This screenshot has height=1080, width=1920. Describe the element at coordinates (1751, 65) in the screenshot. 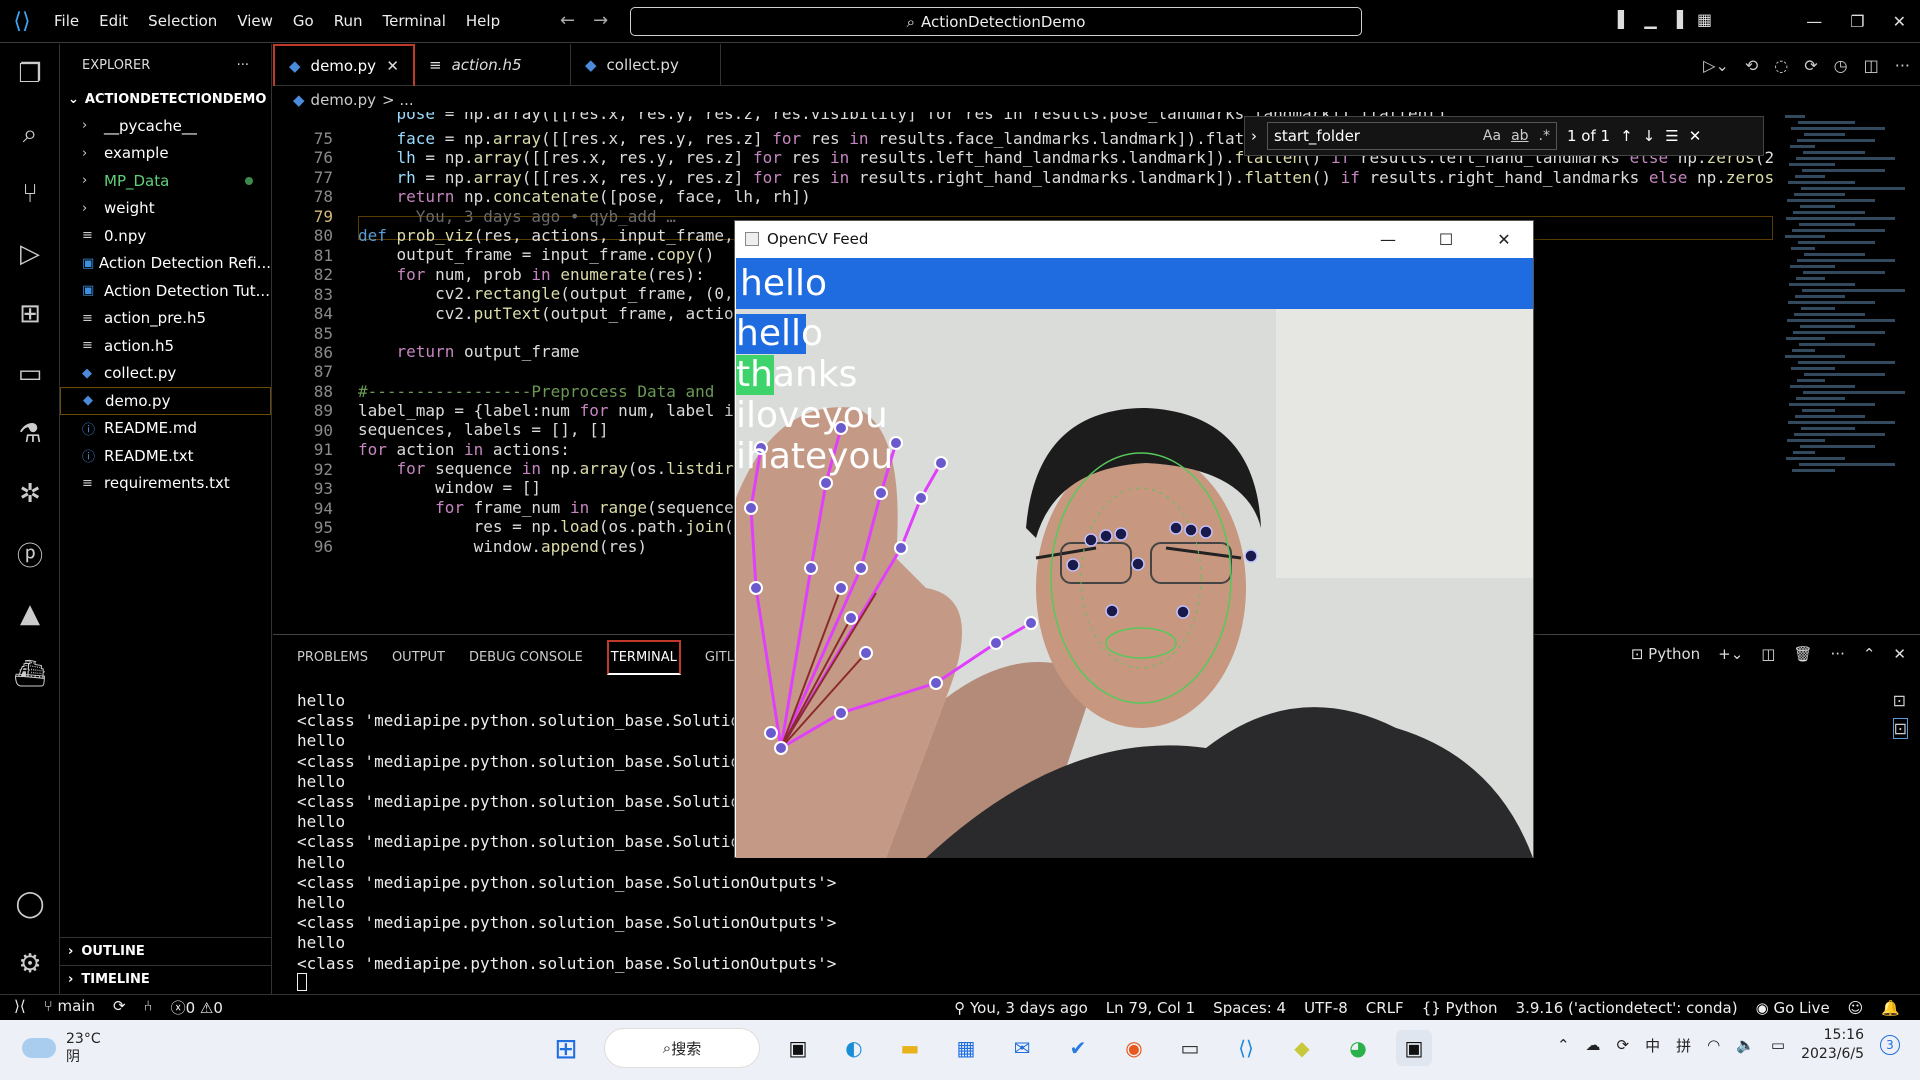

I see `go-back-icon: ⟲` at that location.